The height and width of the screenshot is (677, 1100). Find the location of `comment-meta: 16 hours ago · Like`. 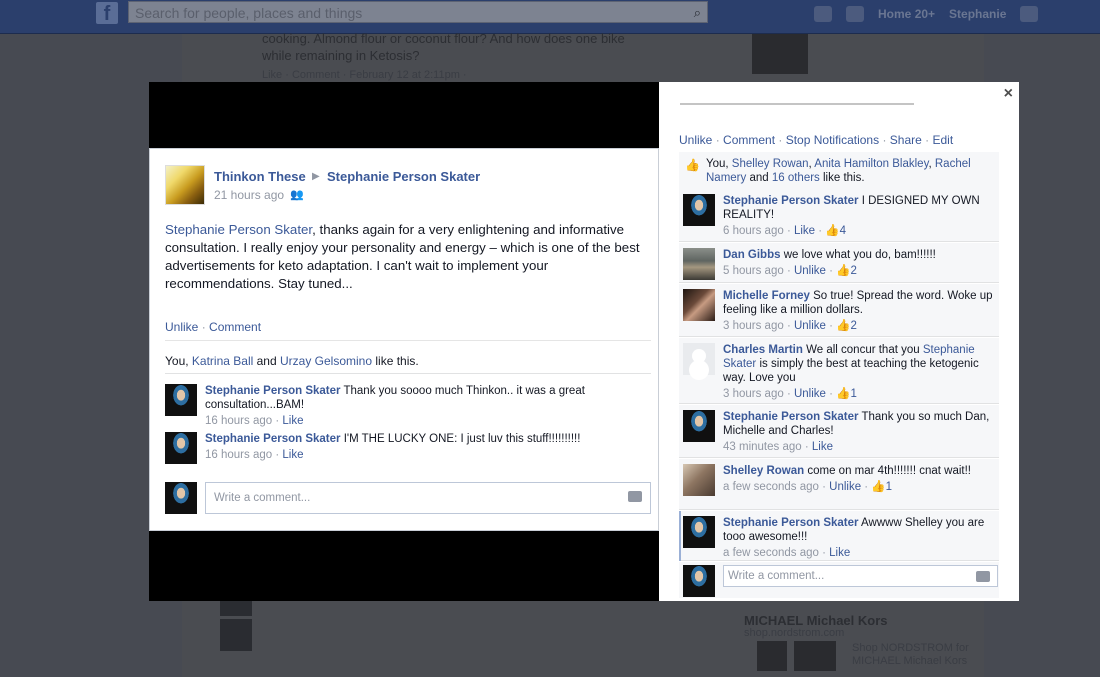

comment-meta: 16 hours ago · Like is located at coordinates (254, 455).